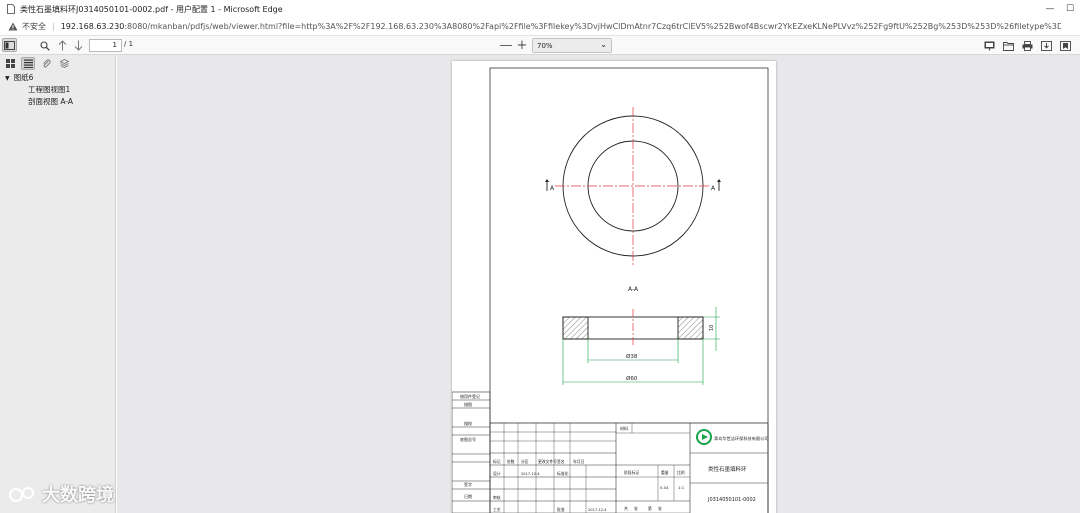  I want to click on tb-cell: 处数, so click(511, 461).